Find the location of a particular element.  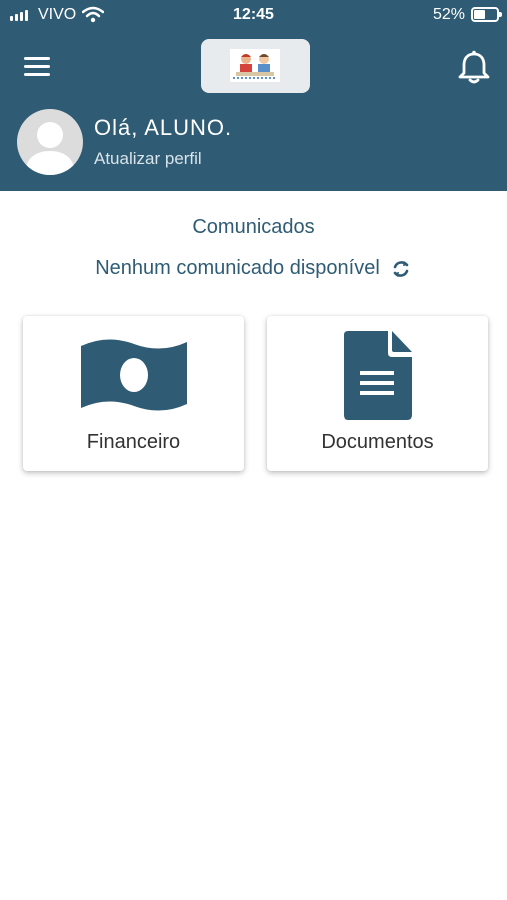

money-icon is located at coordinates (134, 375).